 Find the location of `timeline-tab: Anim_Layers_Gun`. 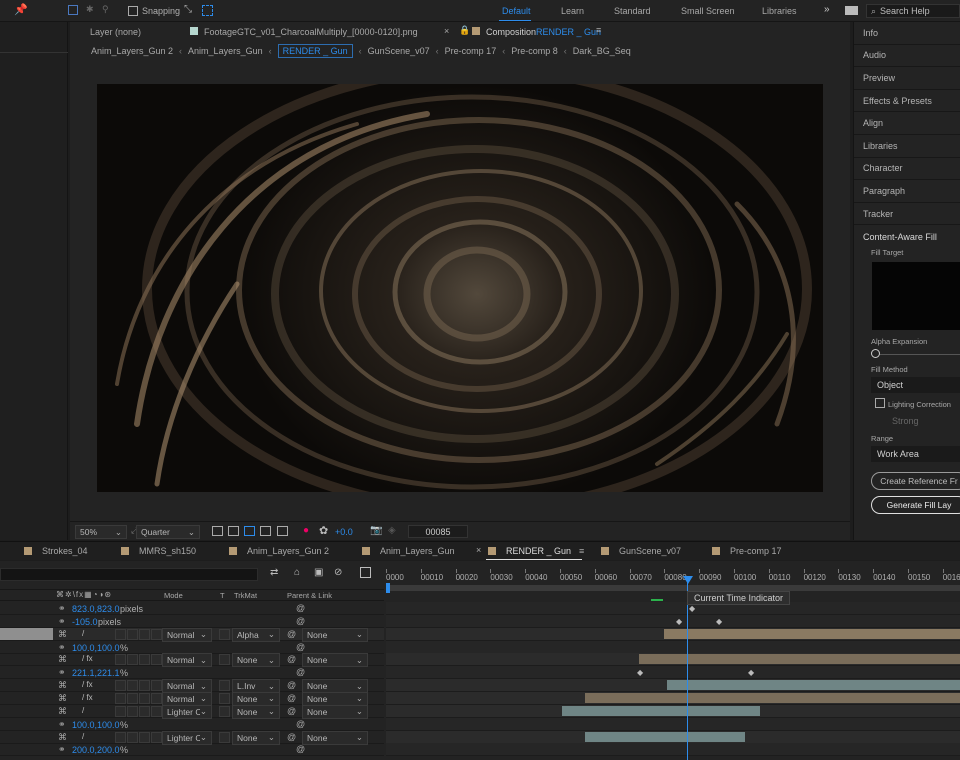

timeline-tab: Anim_Layers_Gun is located at coordinates (408, 551).